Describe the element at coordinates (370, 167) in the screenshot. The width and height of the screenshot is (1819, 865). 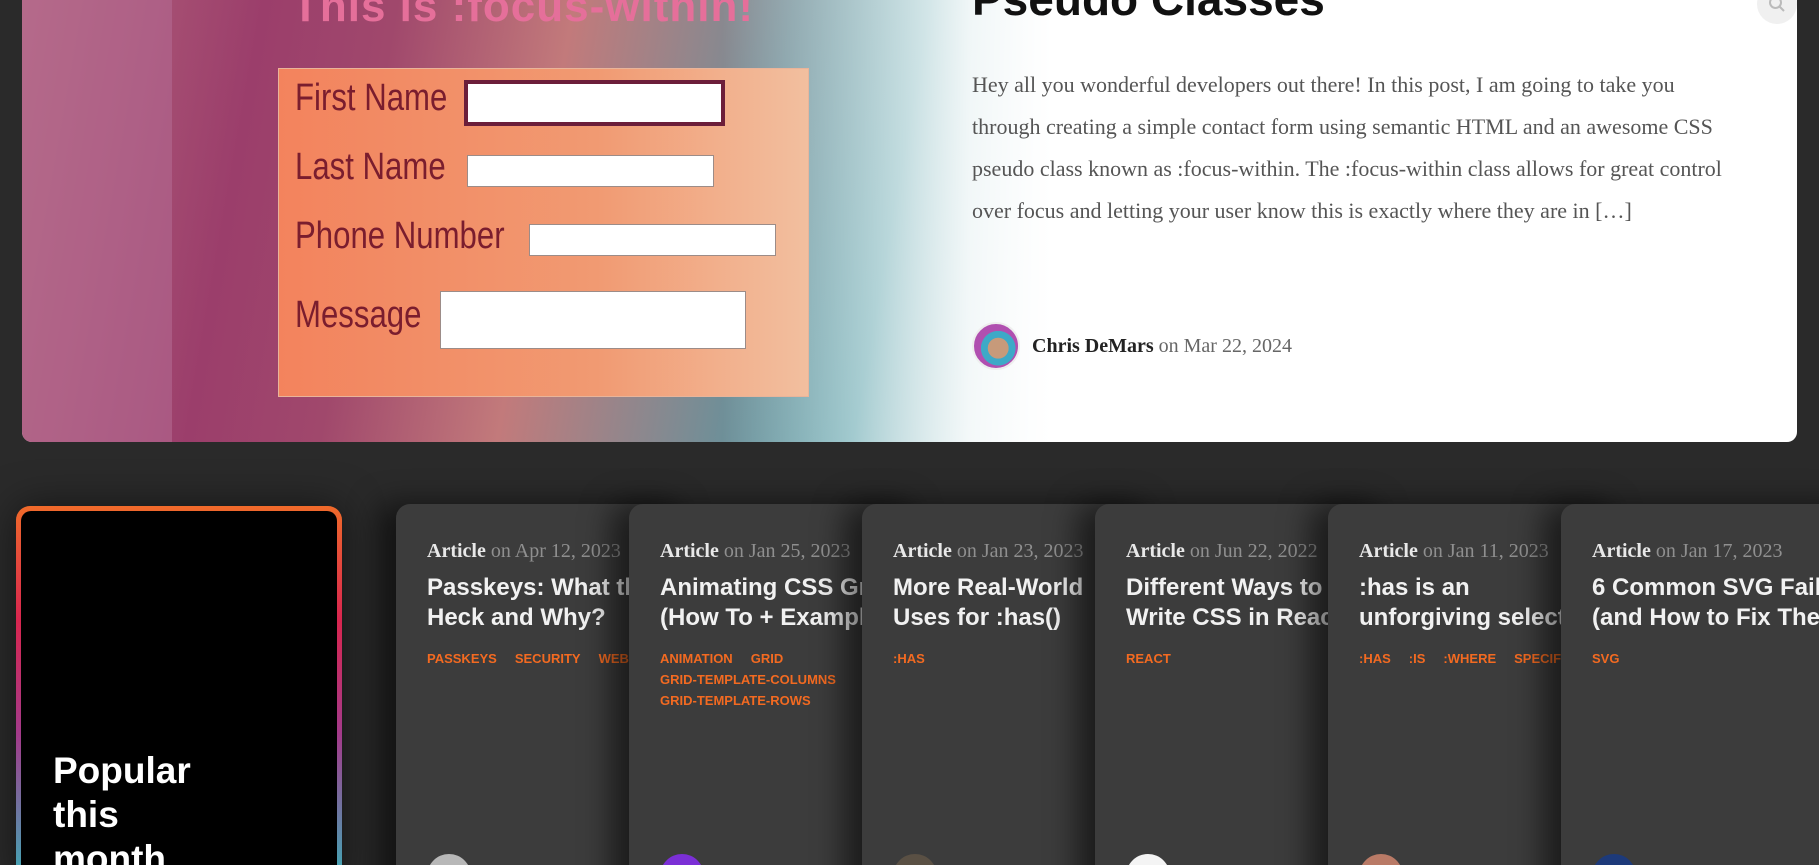
I see `mock-label-last-name: Last Name` at that location.